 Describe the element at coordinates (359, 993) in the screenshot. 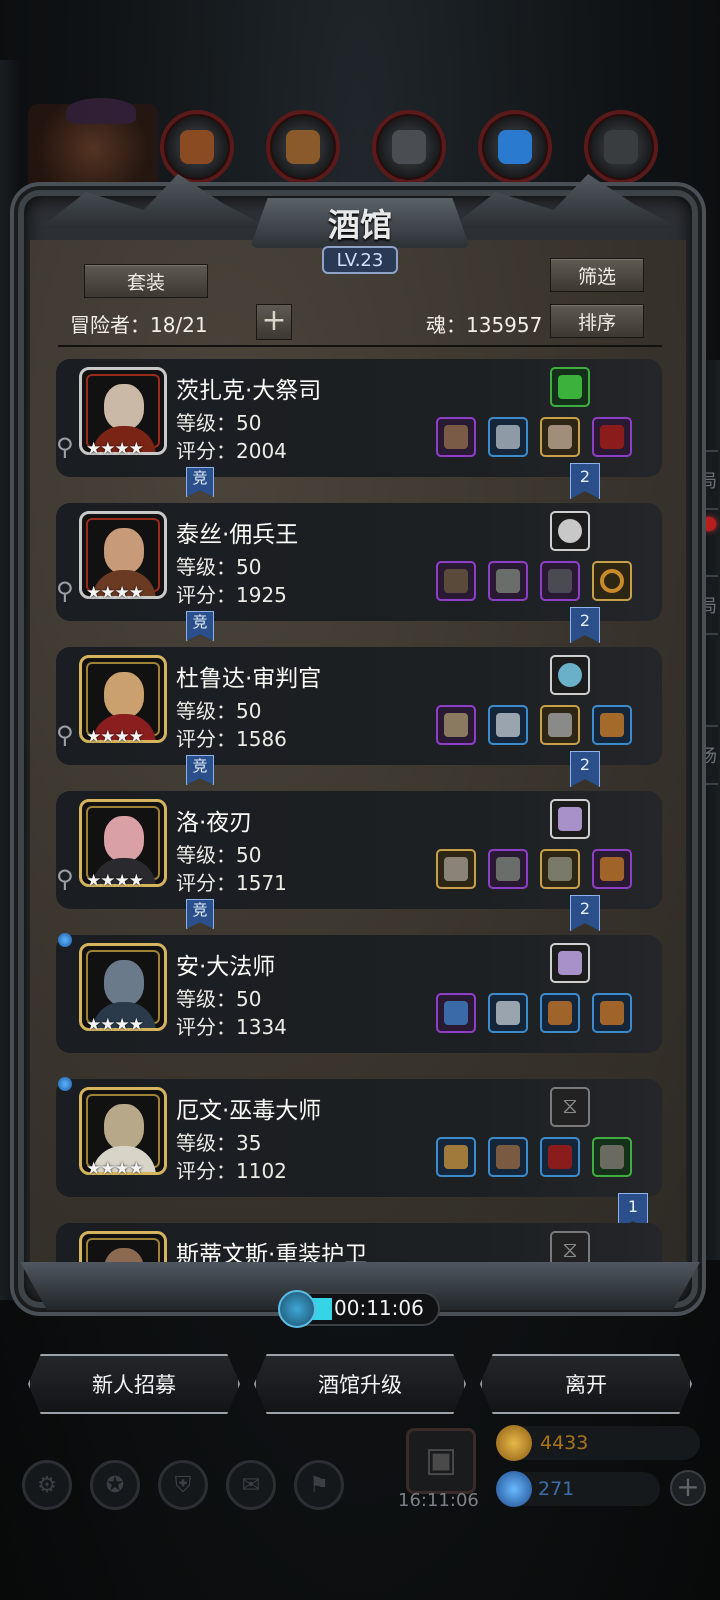

I see `hero-card-5: ★★★★ 安·大法师 等级：50 评分：1334` at that location.